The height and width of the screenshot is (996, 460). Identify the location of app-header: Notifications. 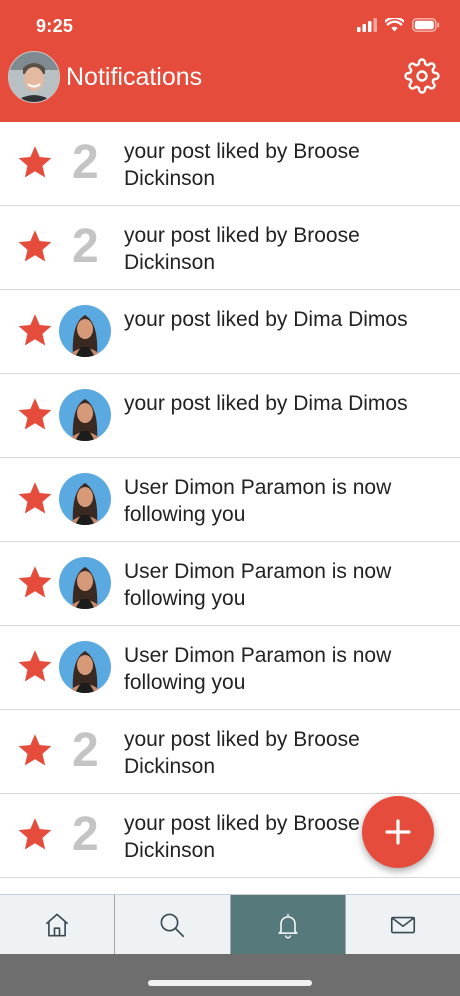
(230, 84).